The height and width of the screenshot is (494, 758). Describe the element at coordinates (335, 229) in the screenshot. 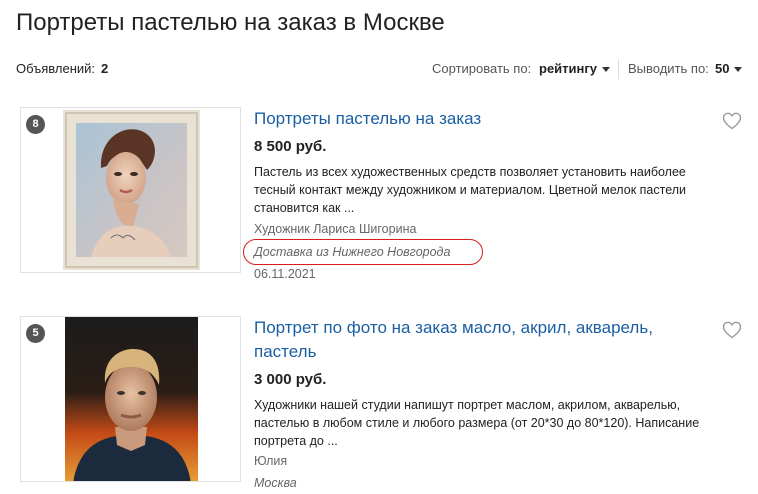

I see `listing-author: Художник Лариса Шигорина` at that location.